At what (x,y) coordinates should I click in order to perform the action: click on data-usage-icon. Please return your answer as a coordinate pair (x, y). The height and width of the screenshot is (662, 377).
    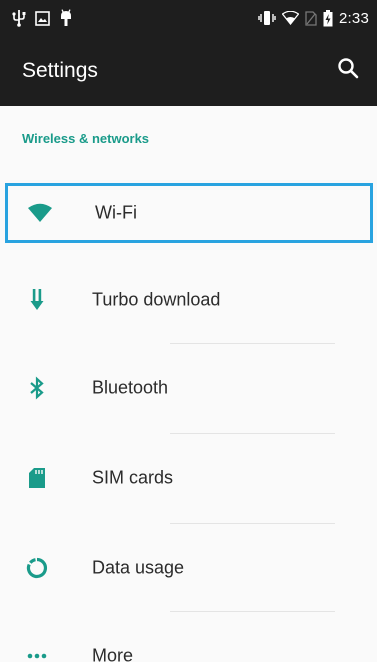
    Looking at the image, I should click on (37, 568).